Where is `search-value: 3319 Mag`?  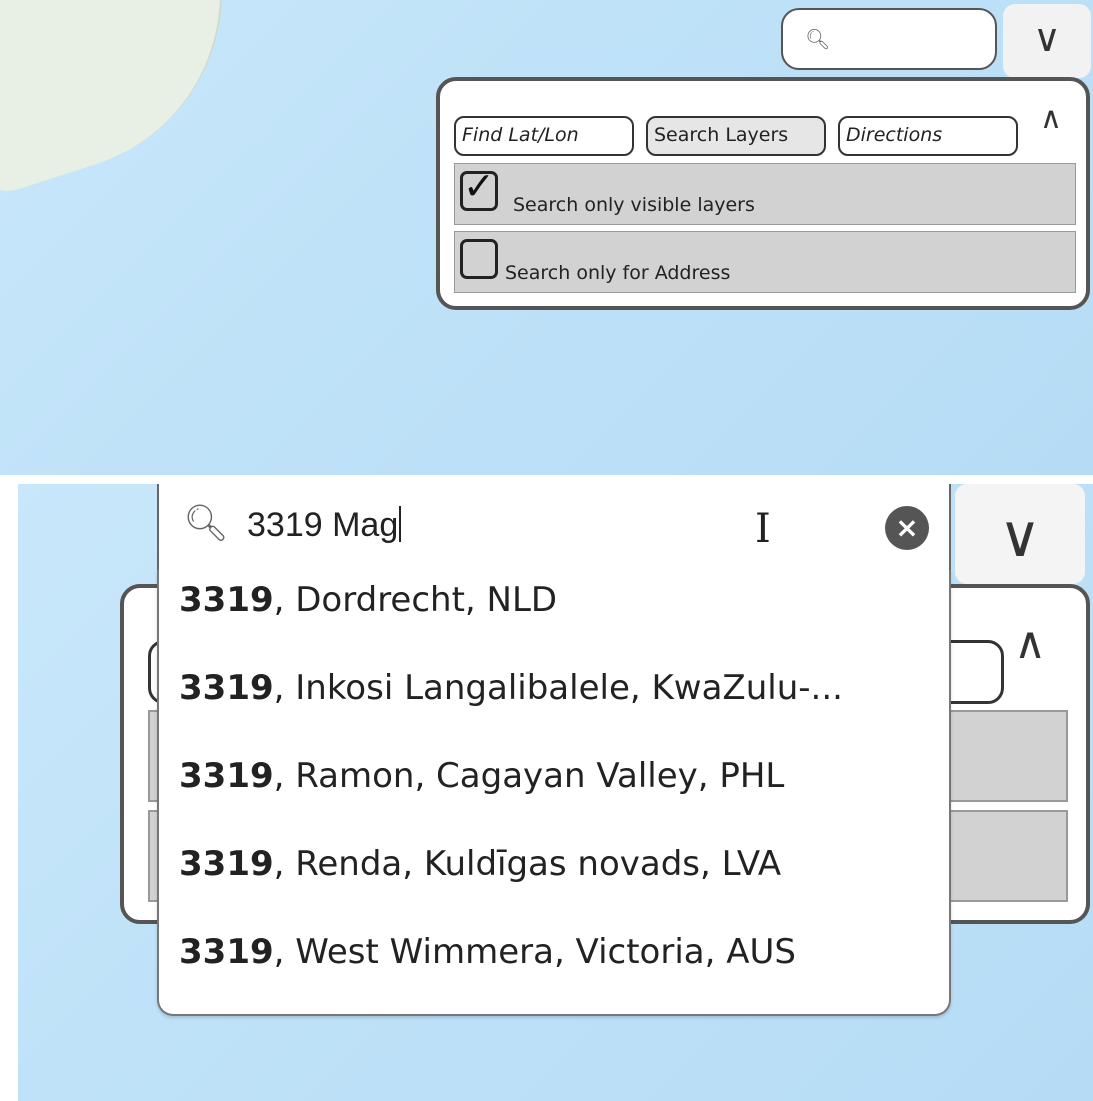 search-value: 3319 Mag is located at coordinates (323, 525).